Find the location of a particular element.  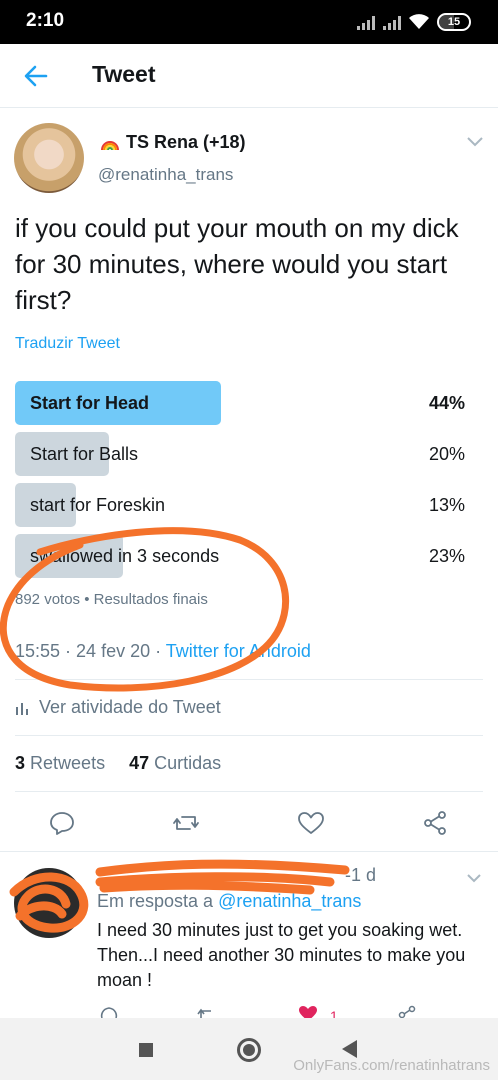

author-name-row: TS Rena (+18) is located at coordinates (173, 142).